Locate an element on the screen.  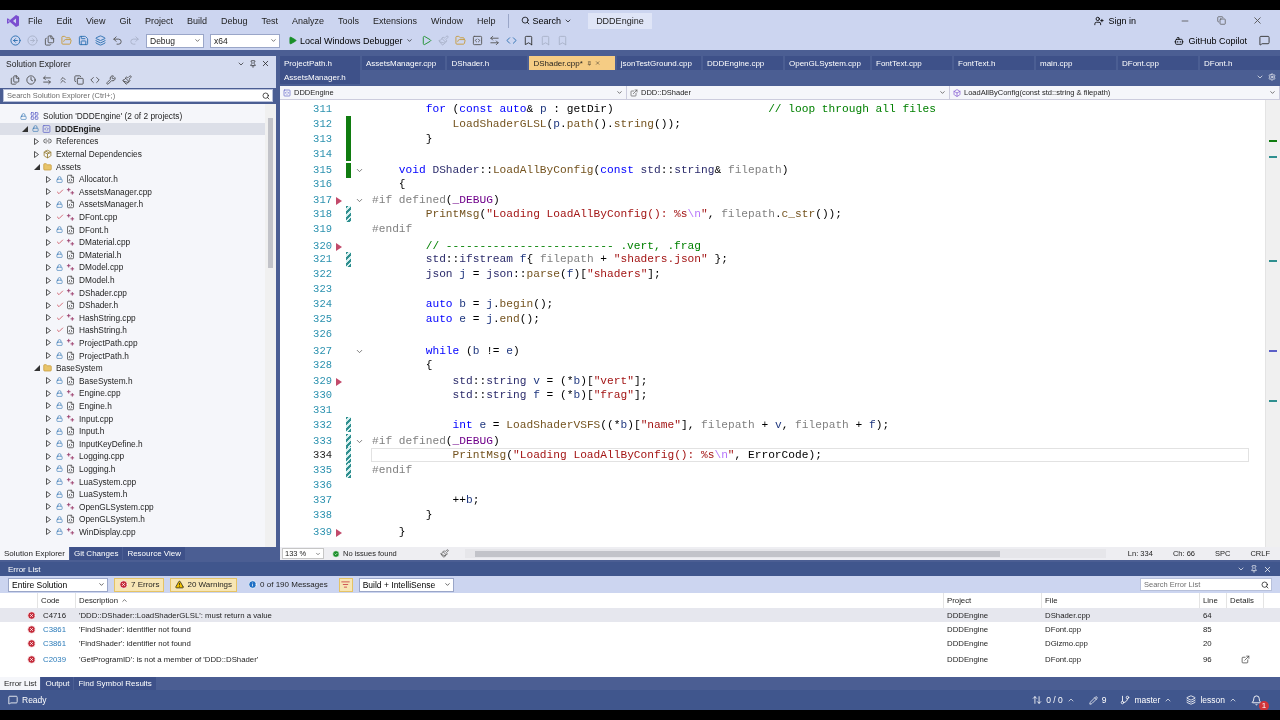
tree-item: BaseSystem.h is located at coordinates (132, 381).